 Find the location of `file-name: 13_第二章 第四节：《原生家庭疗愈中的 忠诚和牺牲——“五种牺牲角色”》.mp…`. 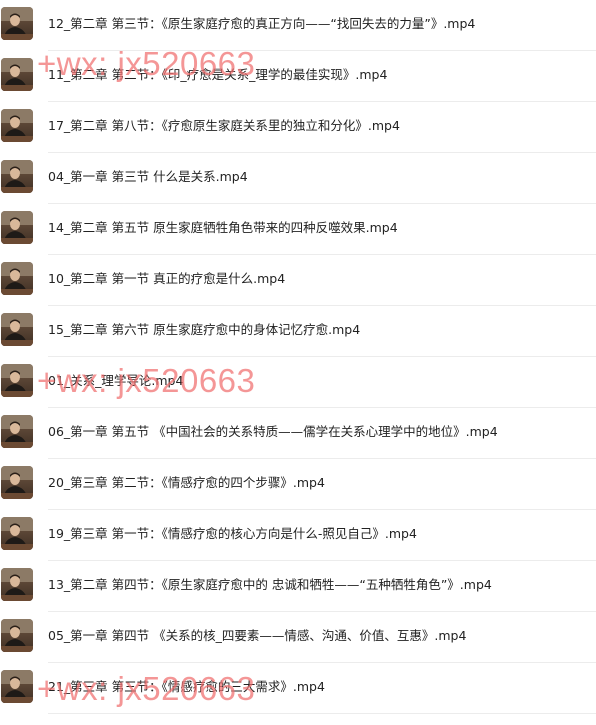

file-name: 13_第二章 第四节：《原生家庭疗愈中的 忠诚和牺牲——“五种牺牲角色”》.mp… is located at coordinates (270, 585).